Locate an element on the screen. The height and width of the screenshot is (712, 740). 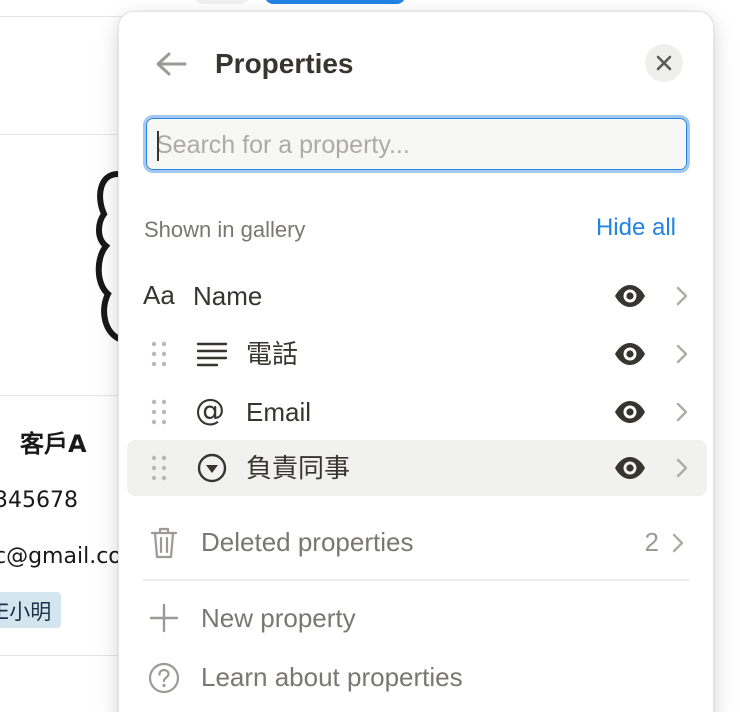
plus-icon is located at coordinates (164, 618).